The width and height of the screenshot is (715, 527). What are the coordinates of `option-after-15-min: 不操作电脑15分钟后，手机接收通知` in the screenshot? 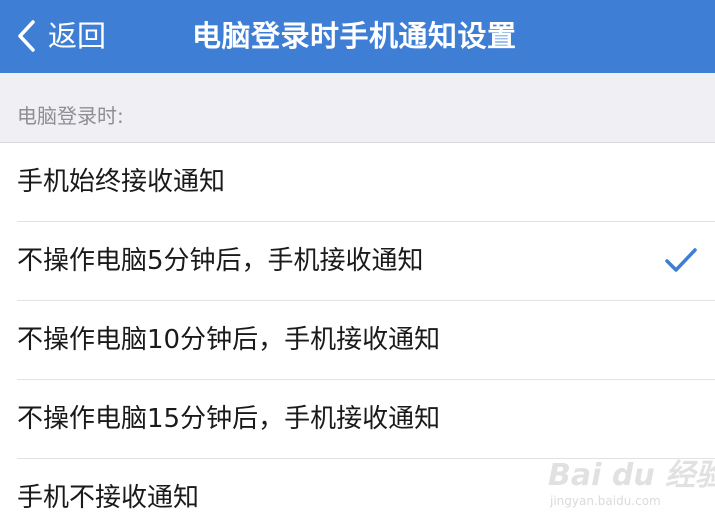 It's located at (357, 419).